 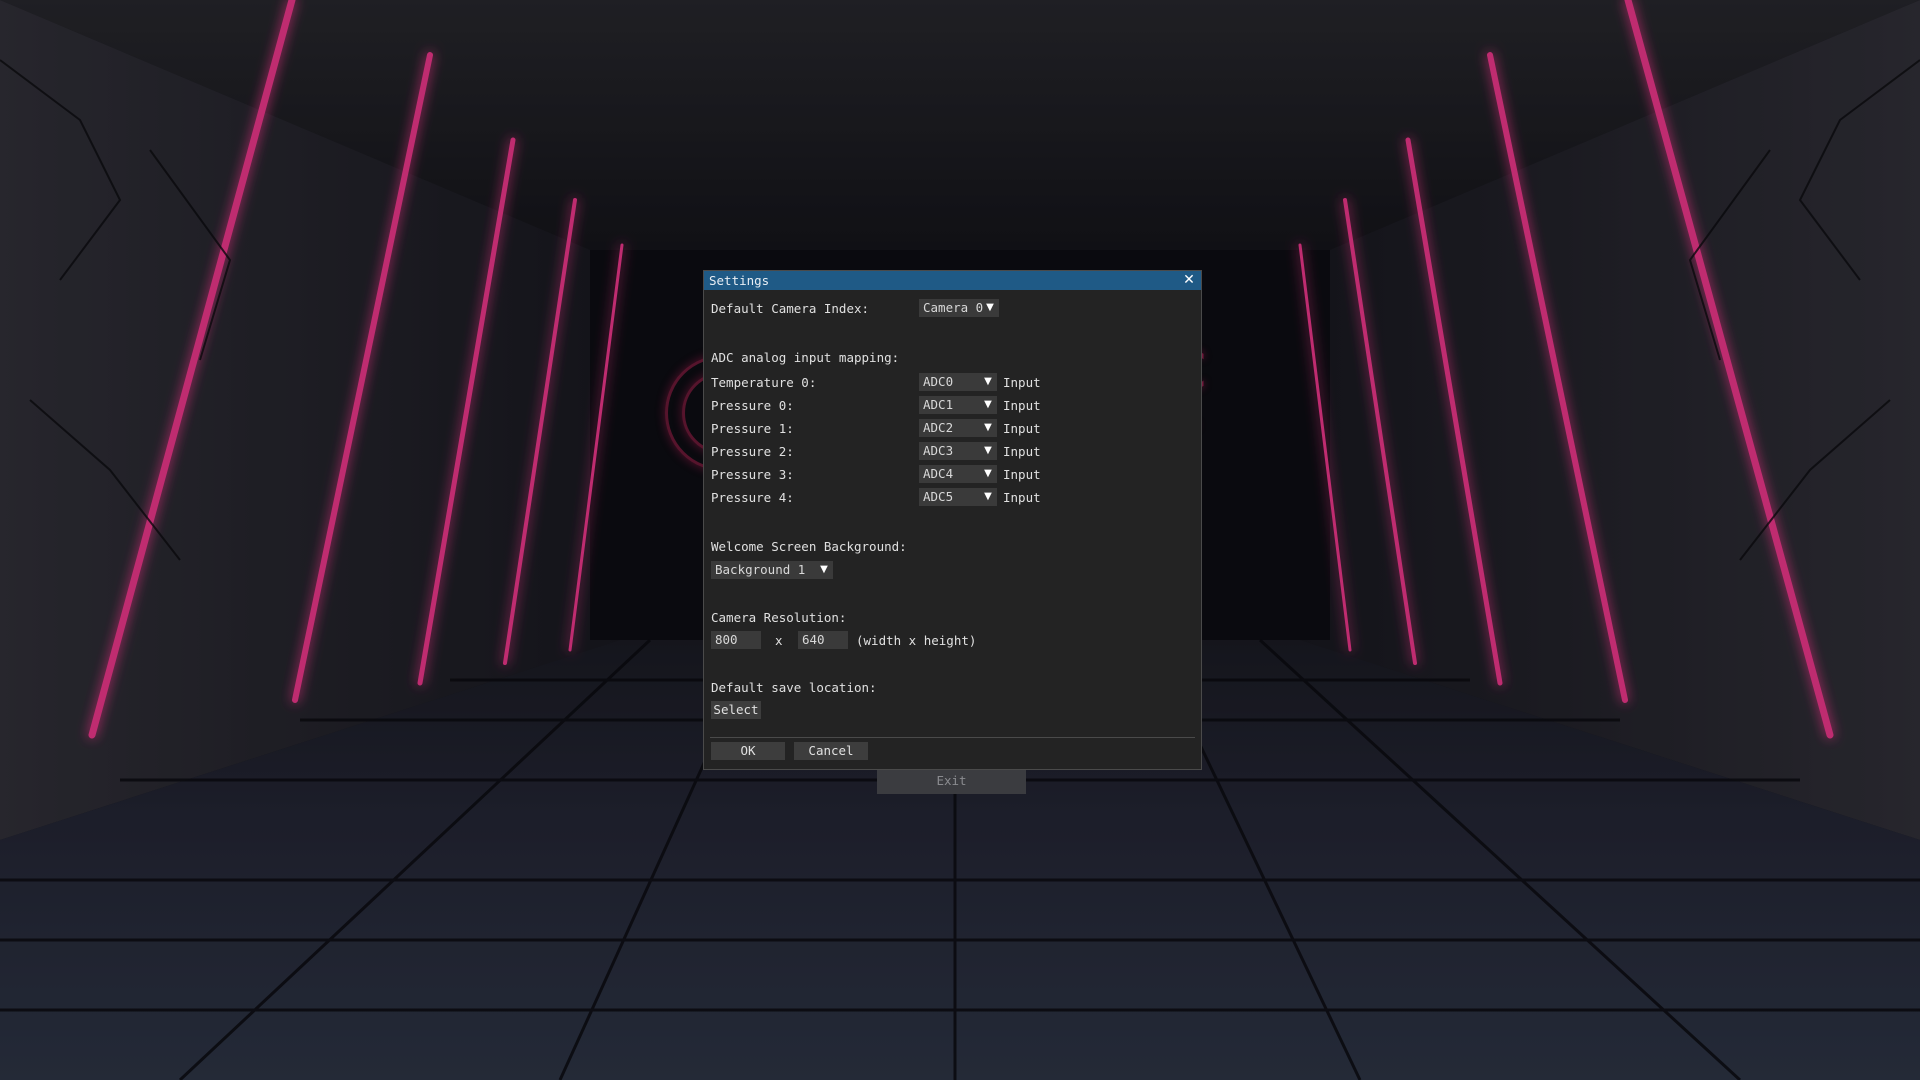 I want to click on dialog-titlebar: Settings ✕, so click(x=952, y=280).